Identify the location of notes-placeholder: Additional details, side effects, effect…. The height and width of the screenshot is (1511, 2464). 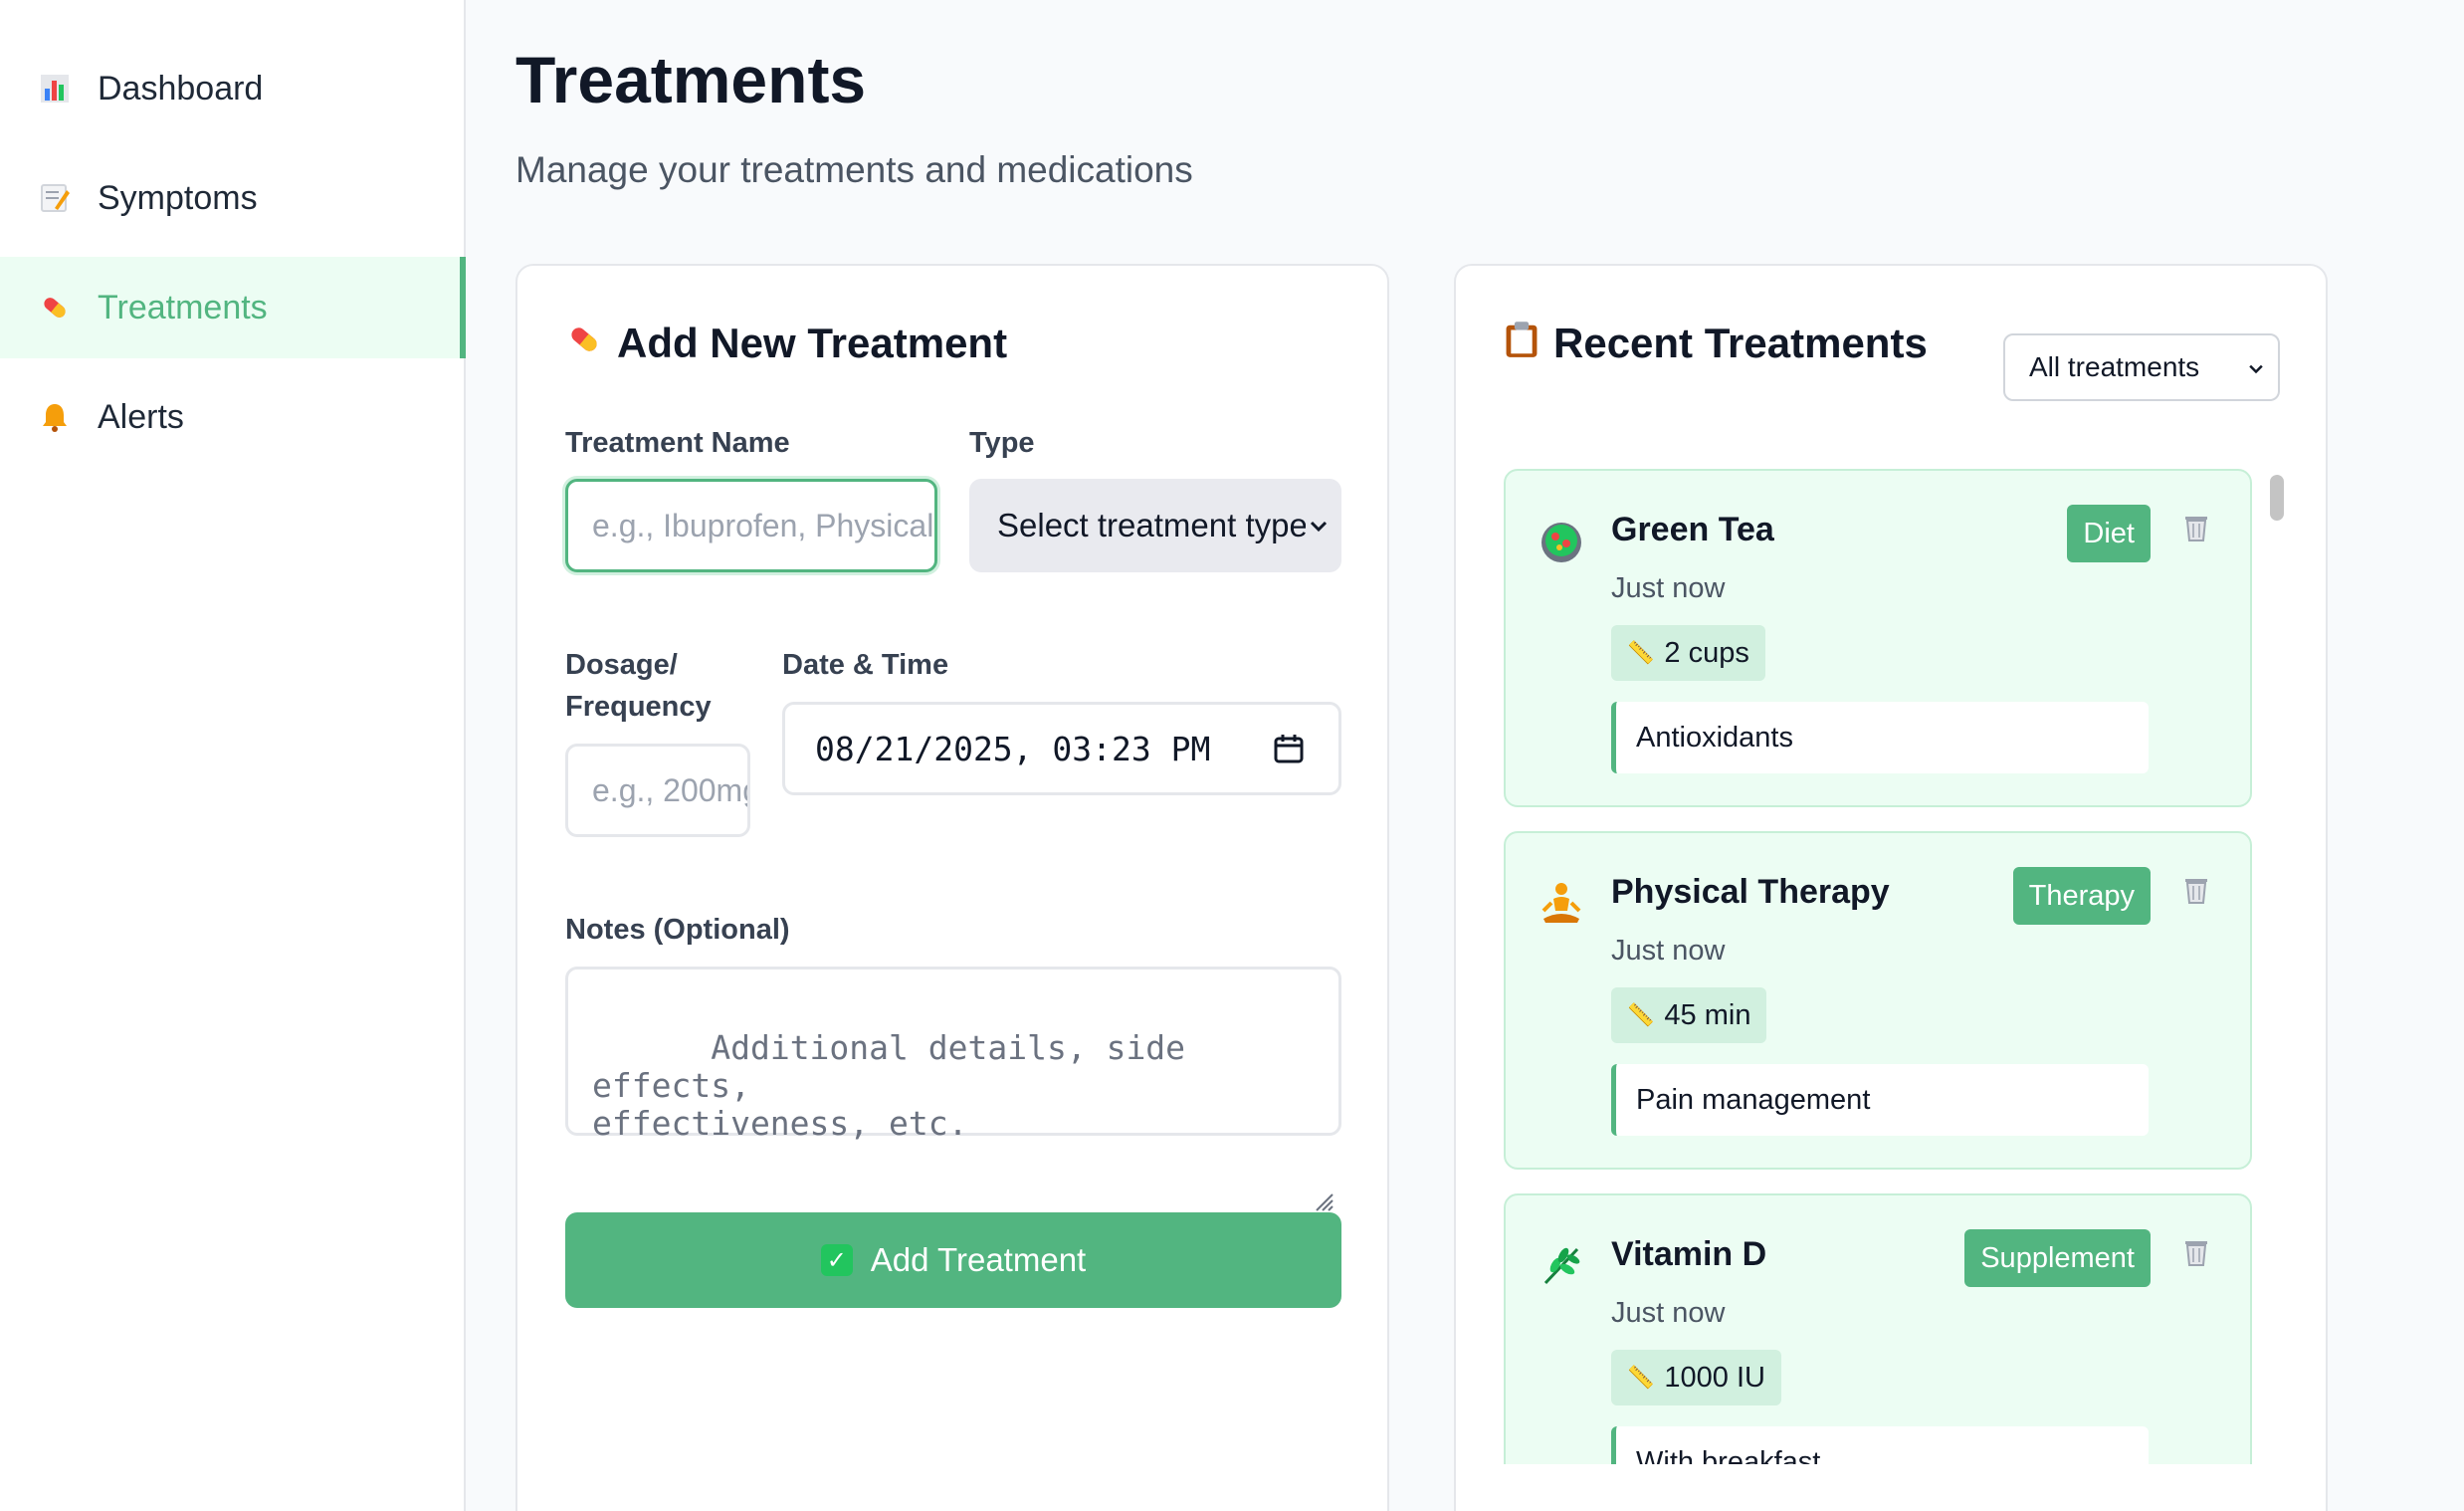
(889, 1086).